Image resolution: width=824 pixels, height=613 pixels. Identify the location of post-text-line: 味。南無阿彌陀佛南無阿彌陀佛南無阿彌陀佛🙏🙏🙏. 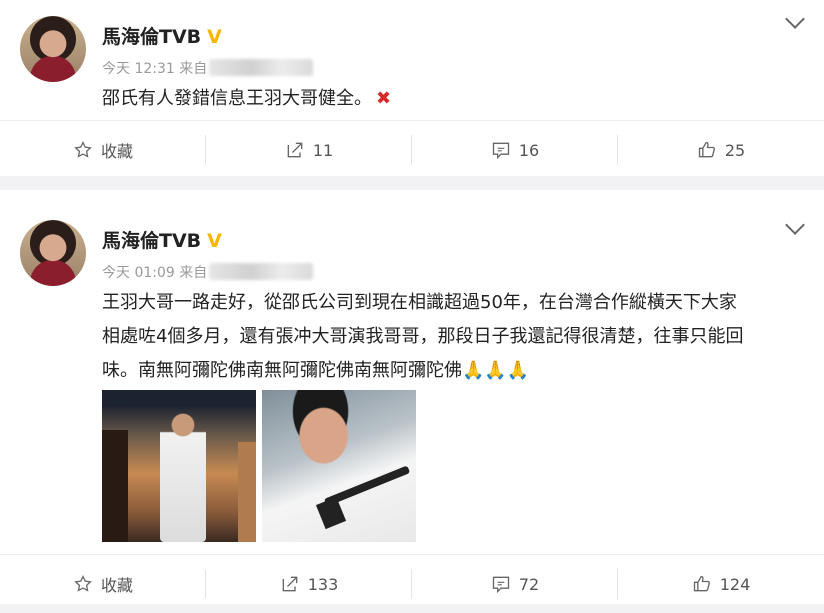
(316, 370).